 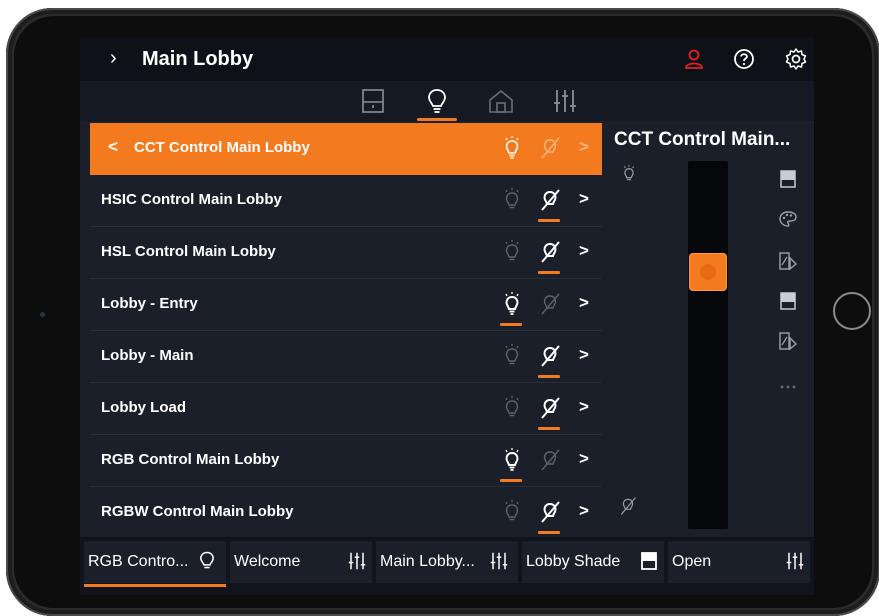 I want to click on list-item: HSL Control Main Lobby >, so click(x=346, y=253).